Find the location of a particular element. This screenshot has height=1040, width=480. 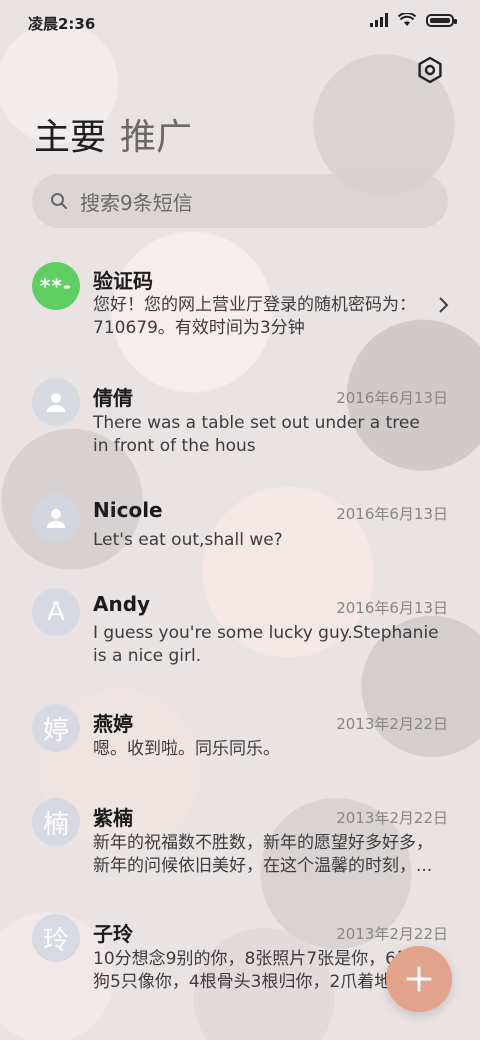

signal-icon is located at coordinates (379, 20).